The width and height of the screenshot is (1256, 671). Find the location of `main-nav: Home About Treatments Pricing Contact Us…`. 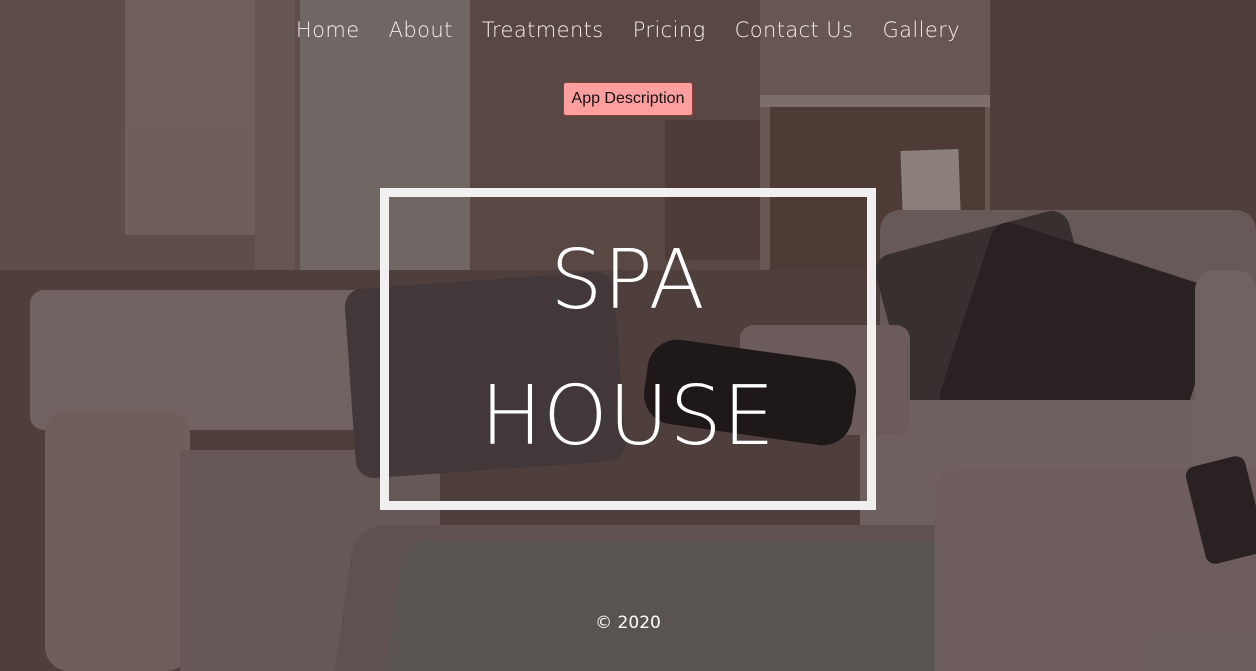

main-nav: Home About Treatments Pricing Contact Us… is located at coordinates (628, 30).